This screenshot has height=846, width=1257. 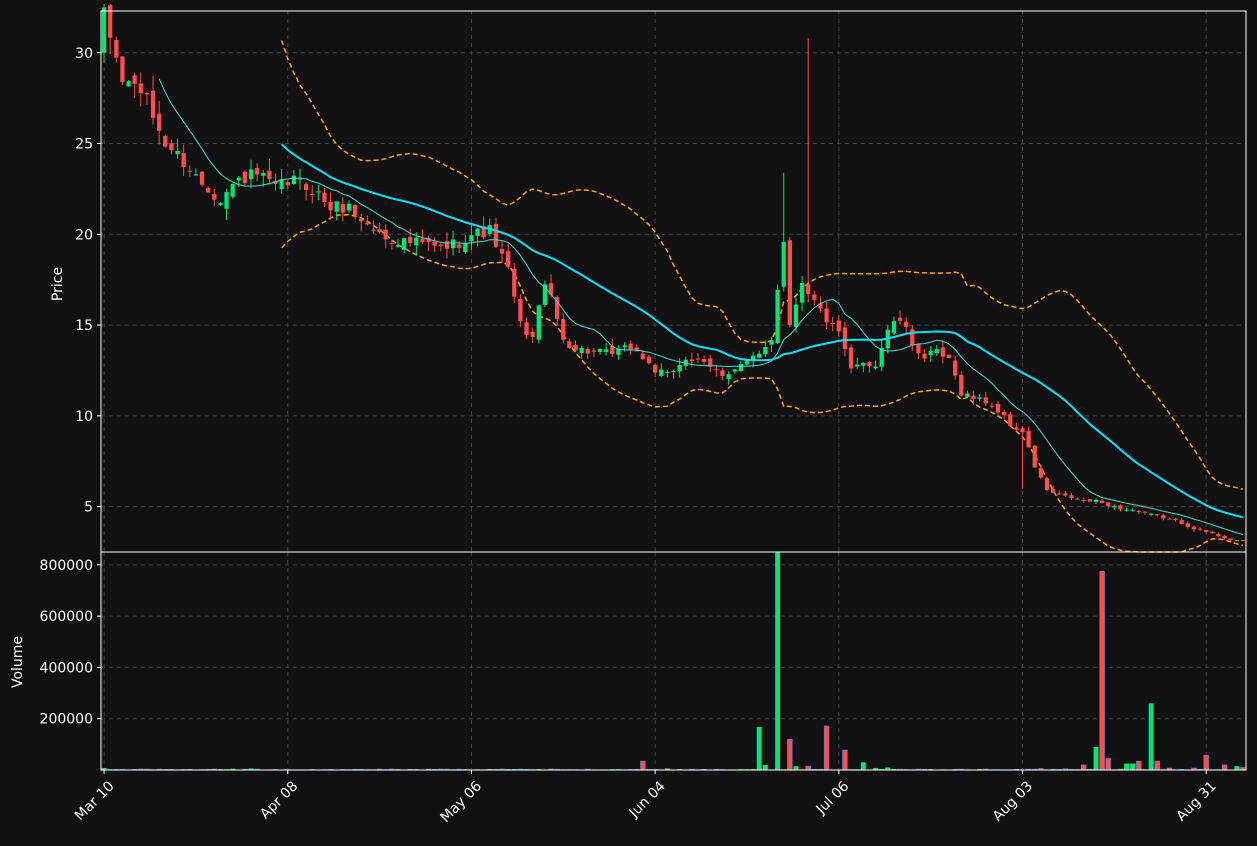 What do you see at coordinates (18, 662) in the screenshot?
I see `volume-axis-label: Volume` at bounding box center [18, 662].